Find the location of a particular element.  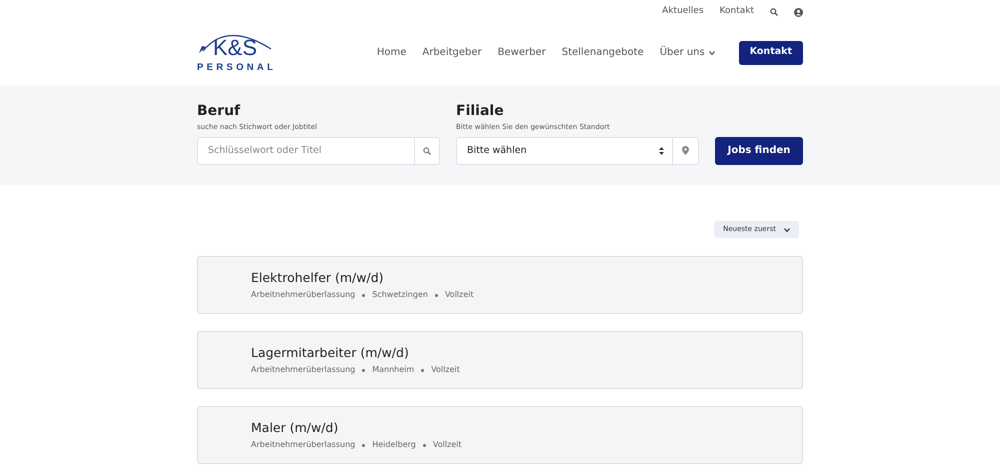

job-card: Elektrohelfer (m/w/d) Arbeitnehmerüberlassung Schwetzingen Vollzeit is located at coordinates (500, 285).